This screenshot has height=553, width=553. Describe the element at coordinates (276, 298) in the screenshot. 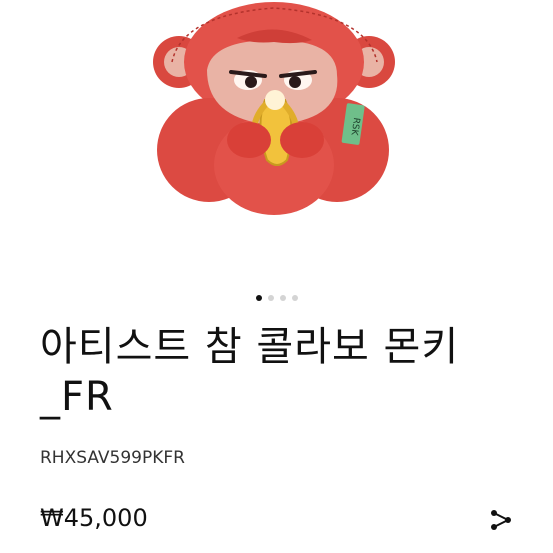

I see `carousel-pagination` at that location.